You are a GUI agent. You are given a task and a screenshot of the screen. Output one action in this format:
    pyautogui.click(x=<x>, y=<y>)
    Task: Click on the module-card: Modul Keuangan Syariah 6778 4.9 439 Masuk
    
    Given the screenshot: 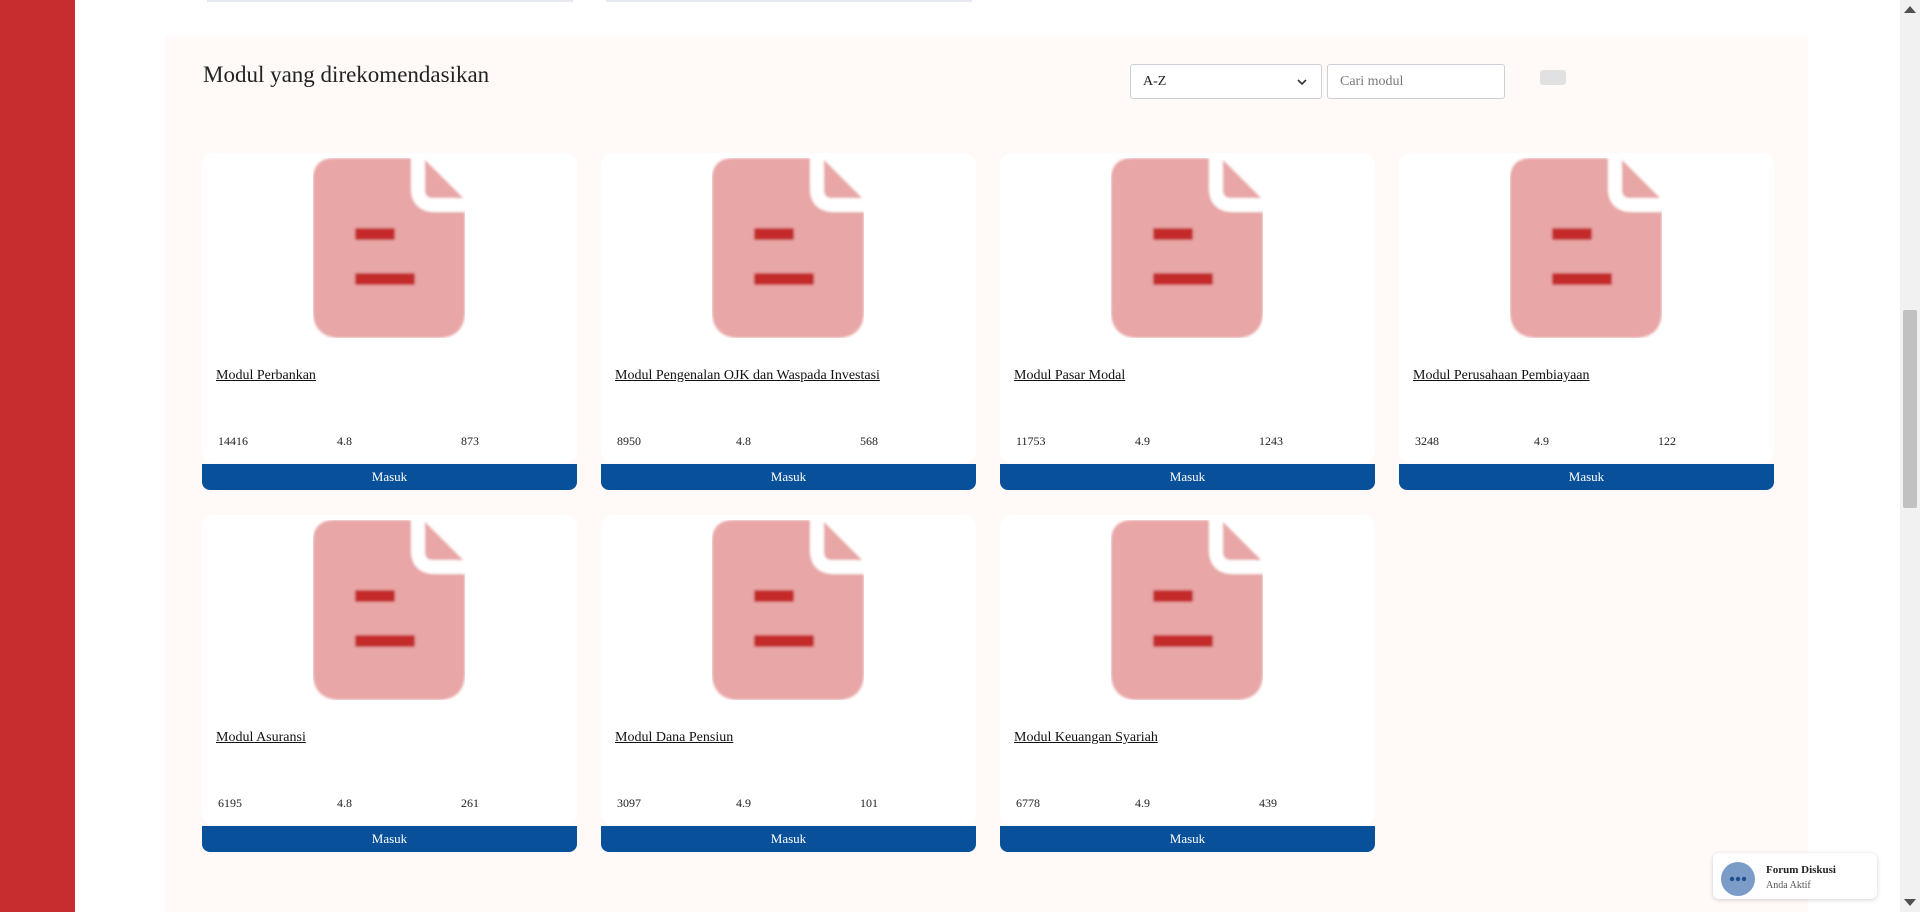 What is the action you would take?
    pyautogui.click(x=1187, y=683)
    